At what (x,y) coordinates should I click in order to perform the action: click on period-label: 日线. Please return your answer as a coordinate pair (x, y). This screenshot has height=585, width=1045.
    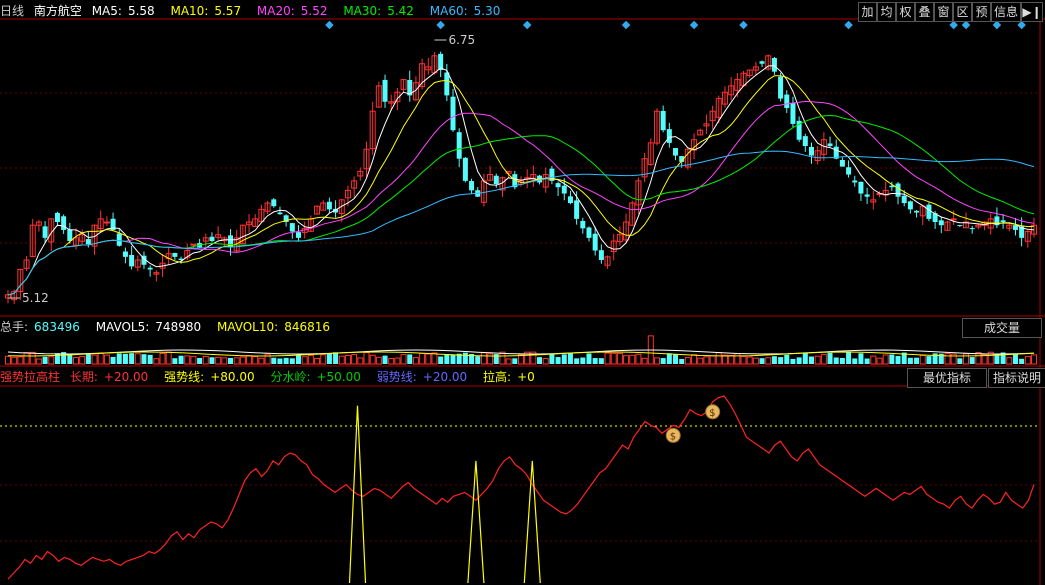
    Looking at the image, I should click on (12, 11).